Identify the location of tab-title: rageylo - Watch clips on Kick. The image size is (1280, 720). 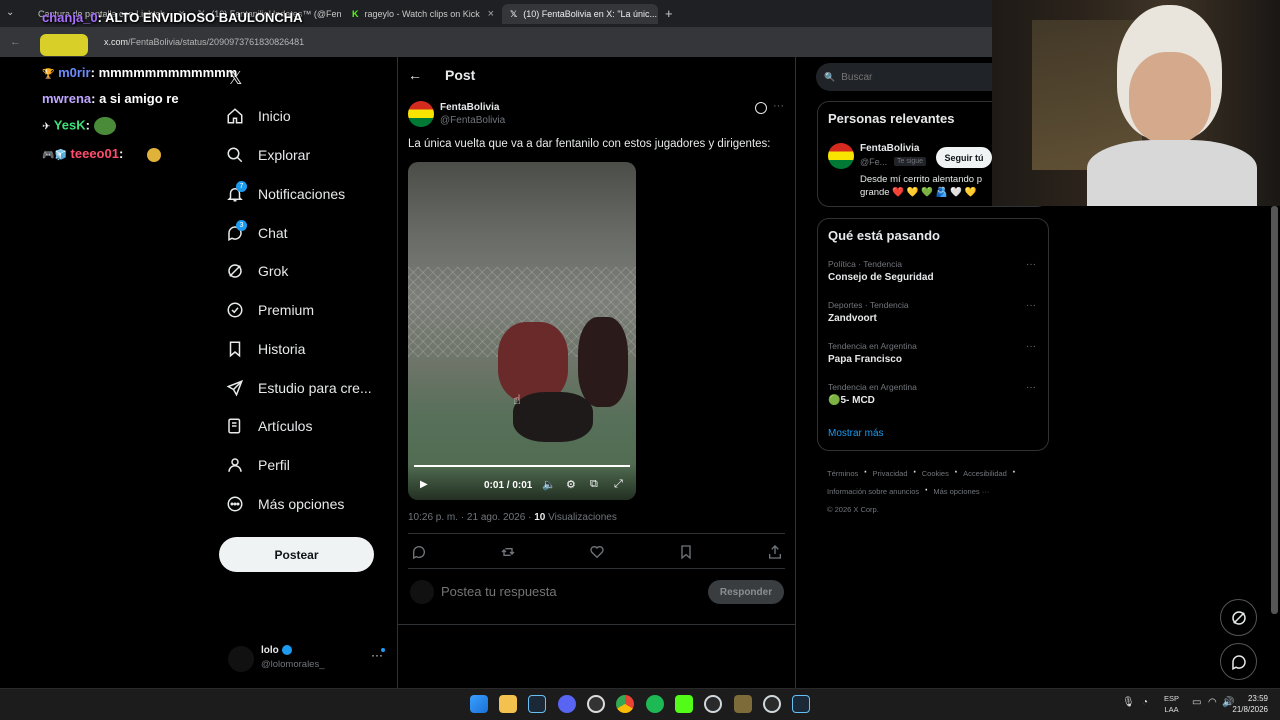
(422, 14).